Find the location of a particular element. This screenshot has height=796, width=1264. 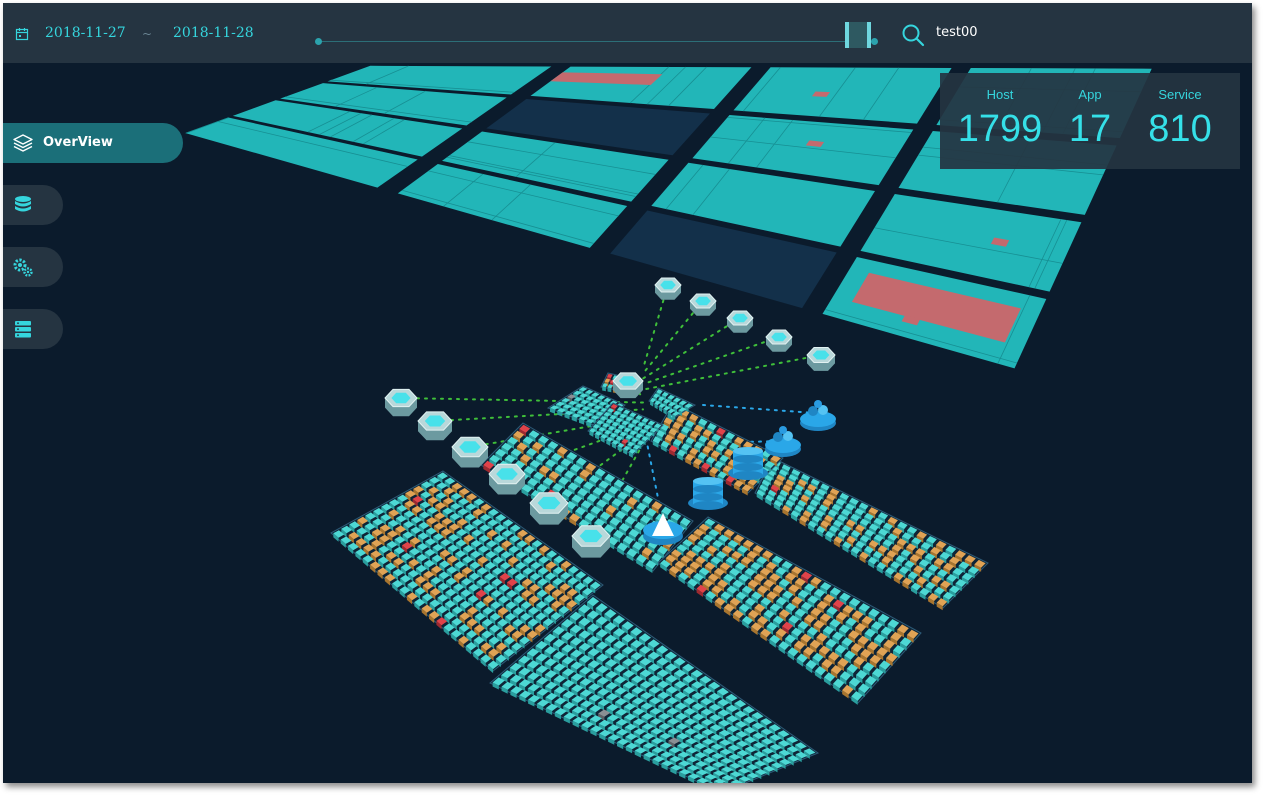

sidebar-item-overview: OverView is located at coordinates (93, 143).